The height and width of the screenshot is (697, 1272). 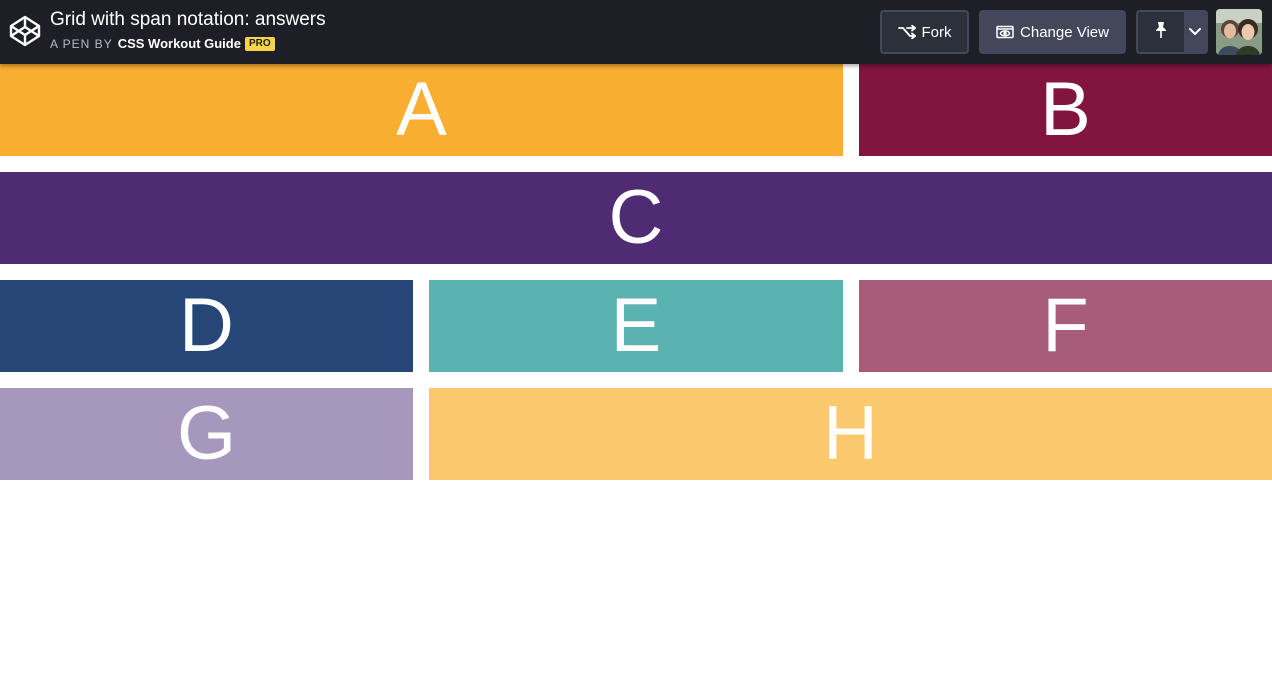 I want to click on pin-button-group, so click(x=1172, y=32).